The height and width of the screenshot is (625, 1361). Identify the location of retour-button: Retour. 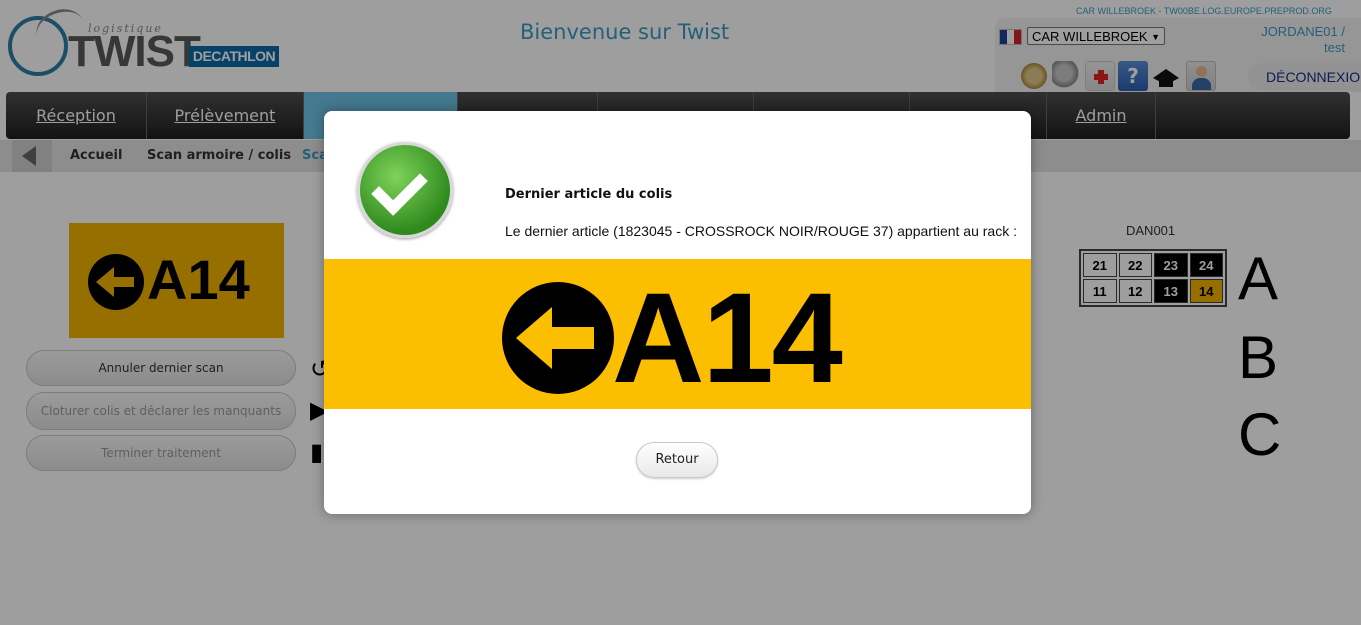
(677, 460).